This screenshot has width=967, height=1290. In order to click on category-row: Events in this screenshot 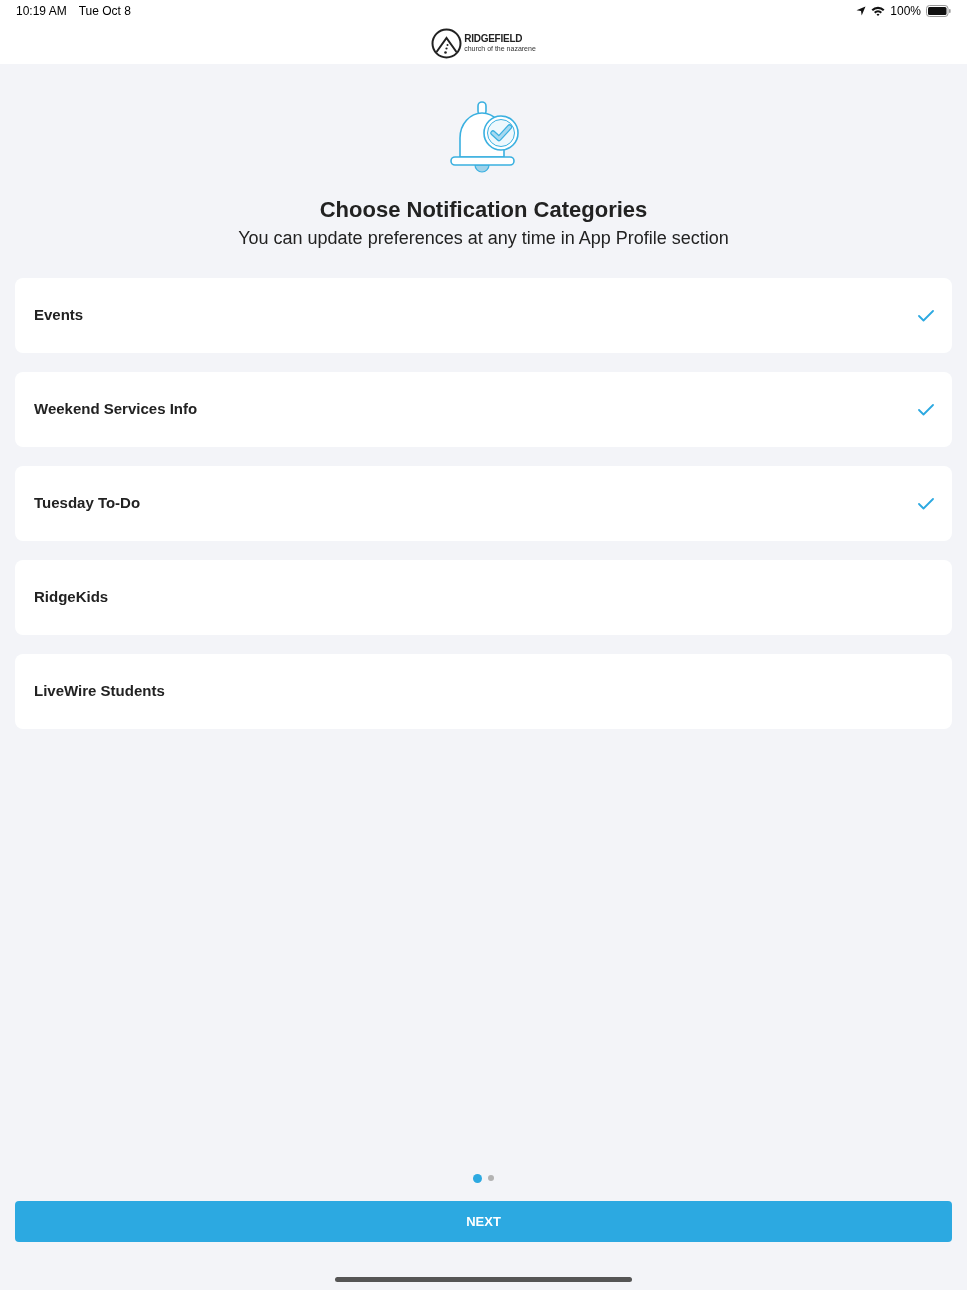, I will do `click(483, 315)`.